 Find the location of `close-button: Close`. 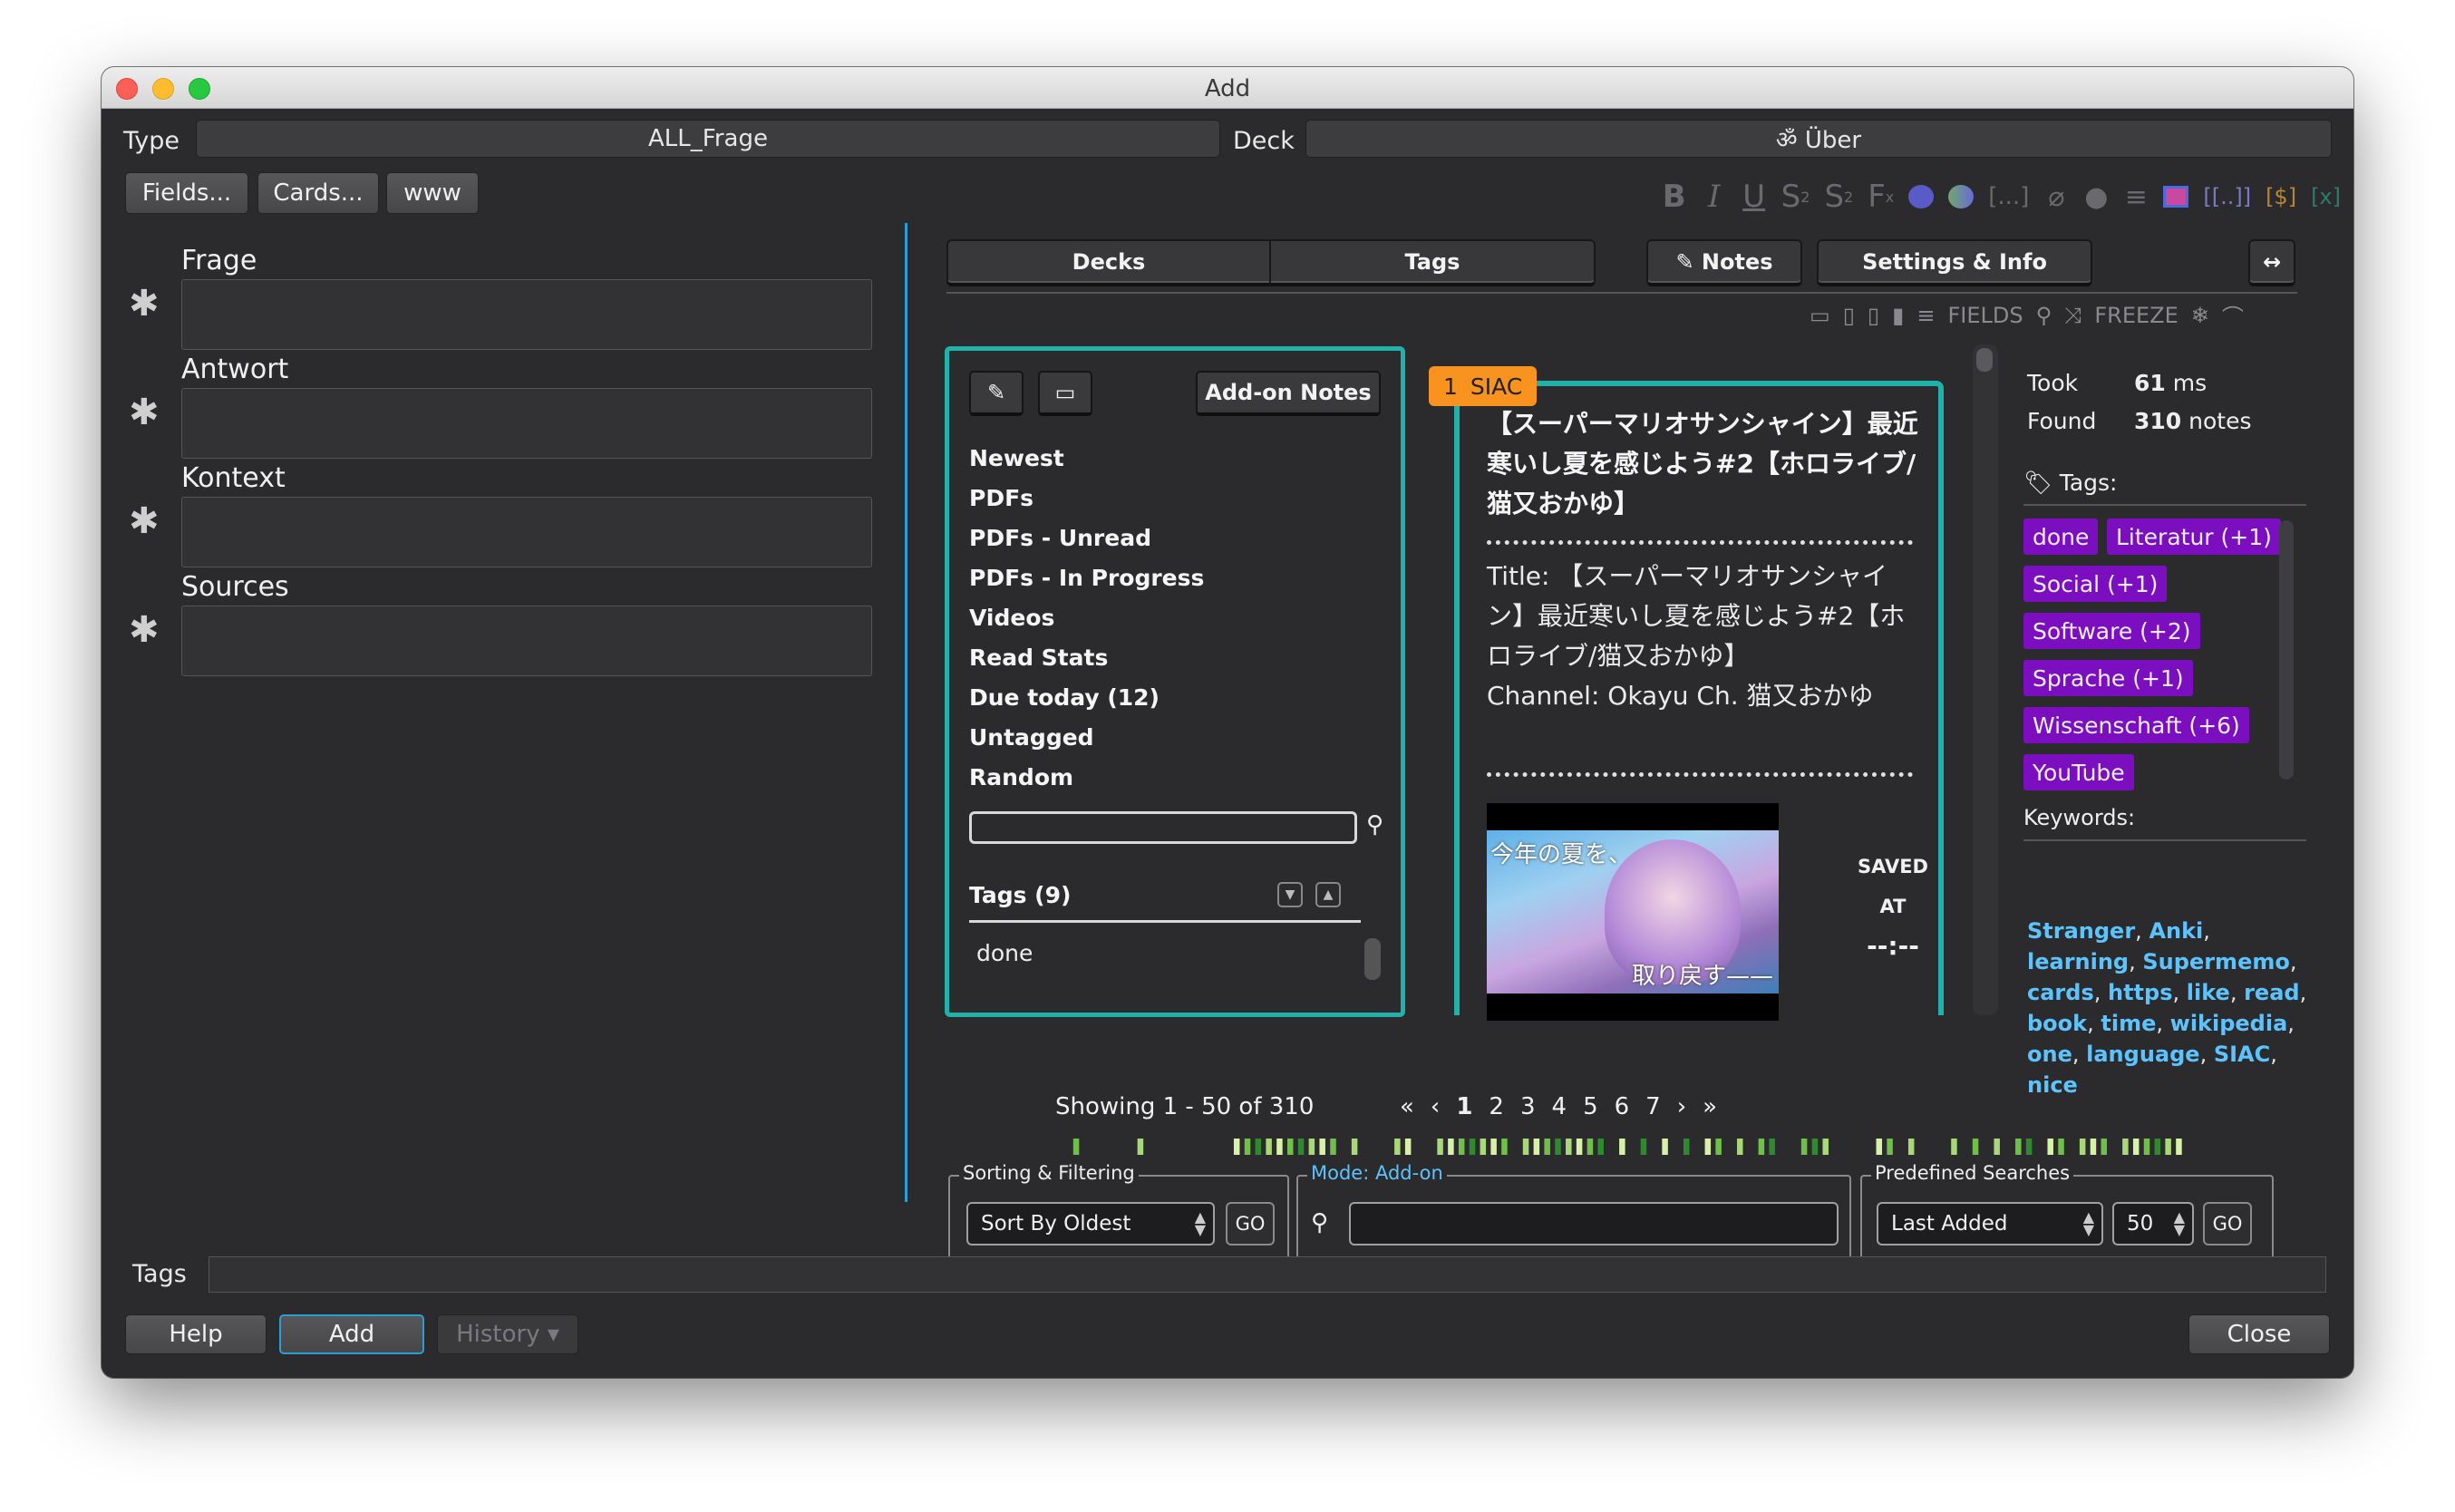

close-button: Close is located at coordinates (2259, 1334).